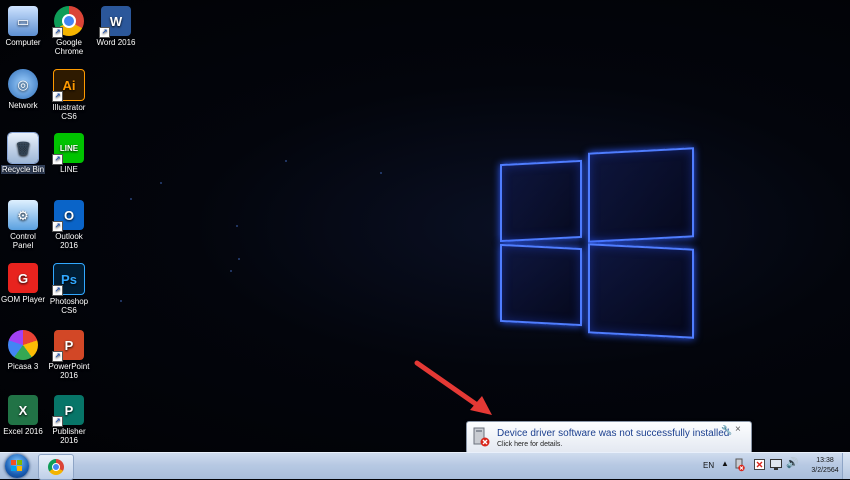 The width and height of the screenshot is (850, 480). Describe the element at coordinates (23, 148) in the screenshot. I see `recycle-bin-icon: 🗑` at that location.